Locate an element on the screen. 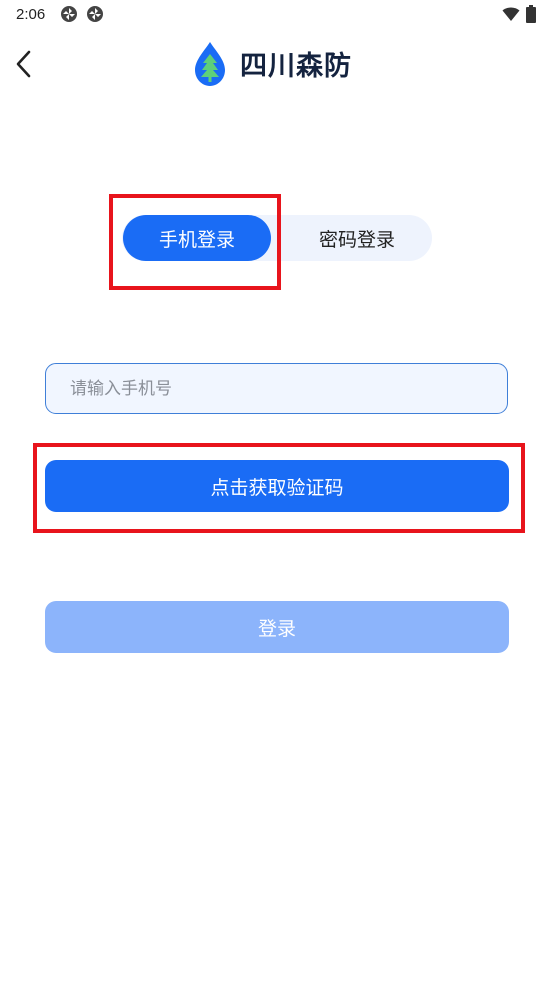 This screenshot has height=986, width=554. login-mode-tabs: 手机登录 密码登录 is located at coordinates (277, 238).